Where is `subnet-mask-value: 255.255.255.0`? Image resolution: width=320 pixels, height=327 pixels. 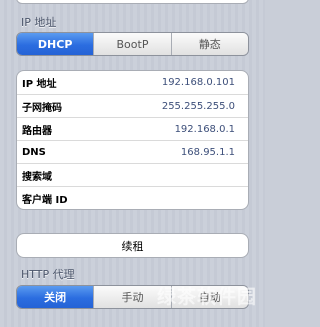 subnet-mask-value: 255.255.255.0 is located at coordinates (198, 106).